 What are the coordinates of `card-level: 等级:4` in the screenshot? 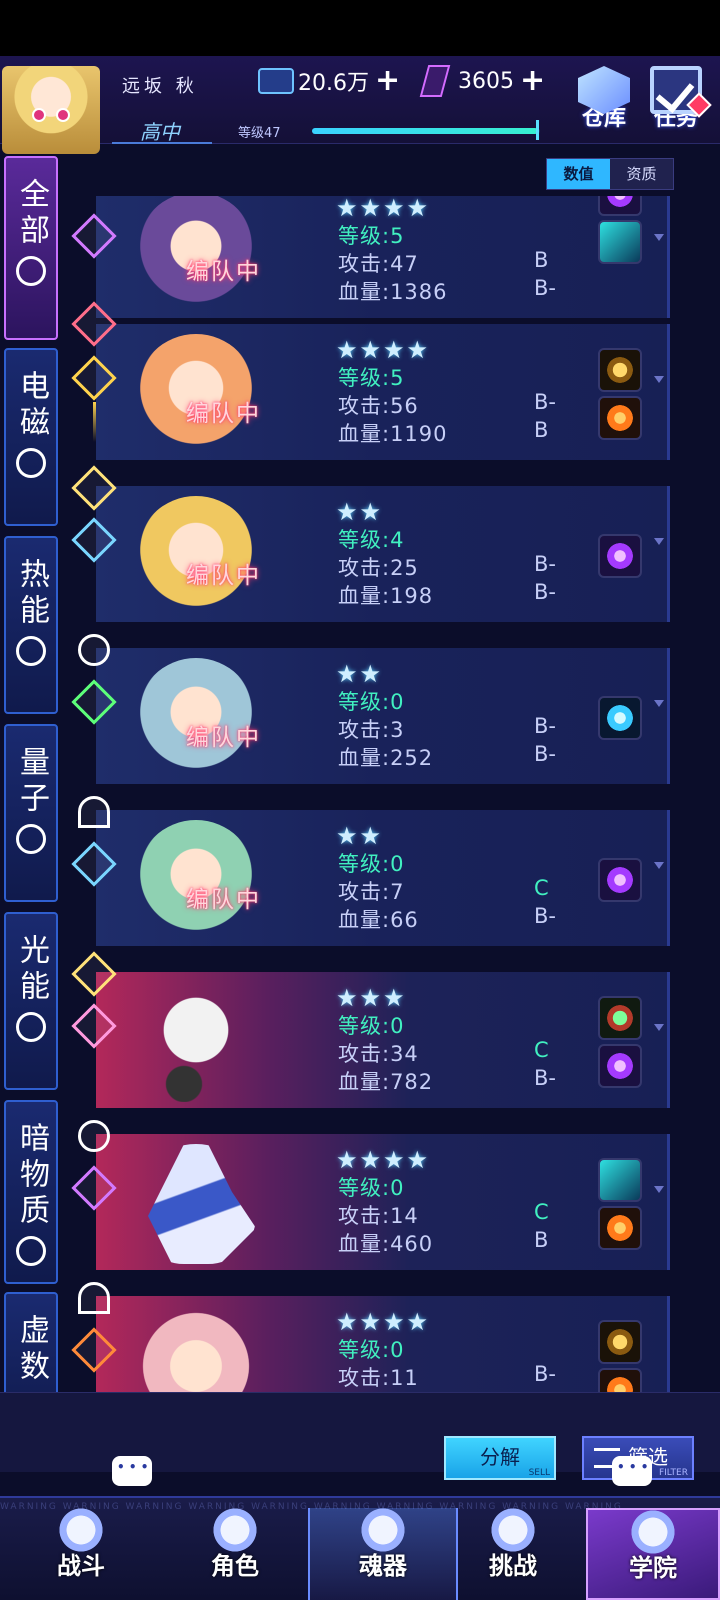 It's located at (371, 540).